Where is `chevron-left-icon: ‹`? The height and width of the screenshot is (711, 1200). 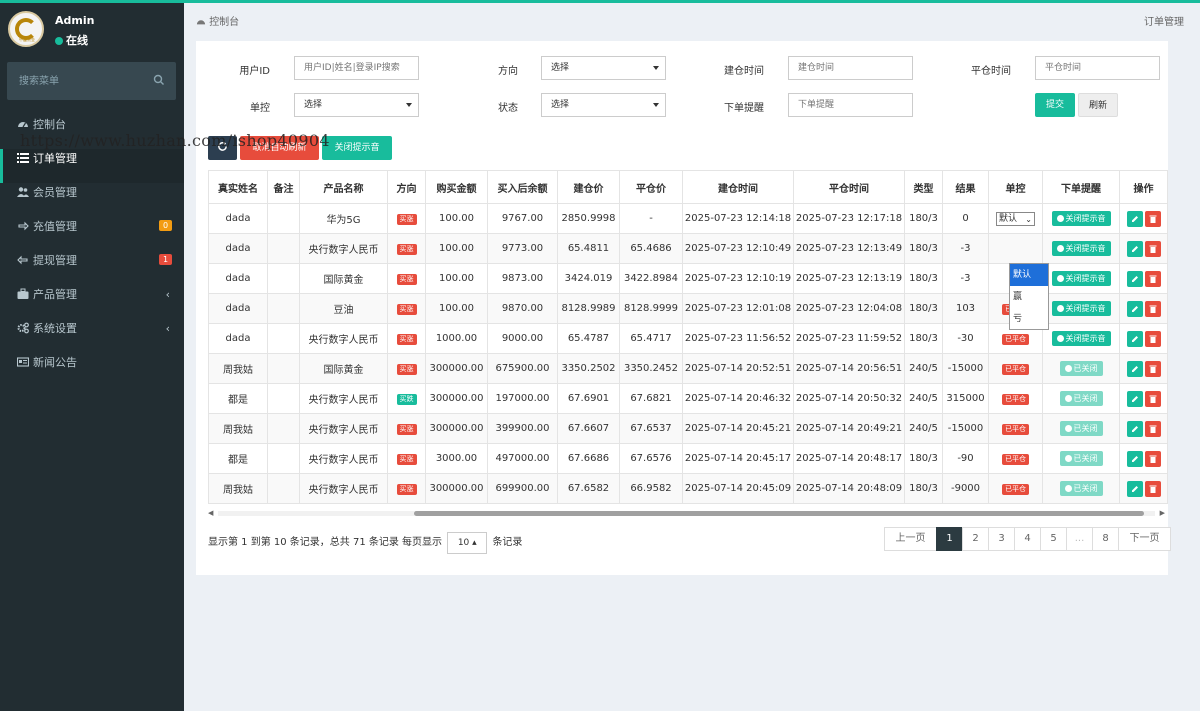
chevron-left-icon: ‹ is located at coordinates (167, 294).